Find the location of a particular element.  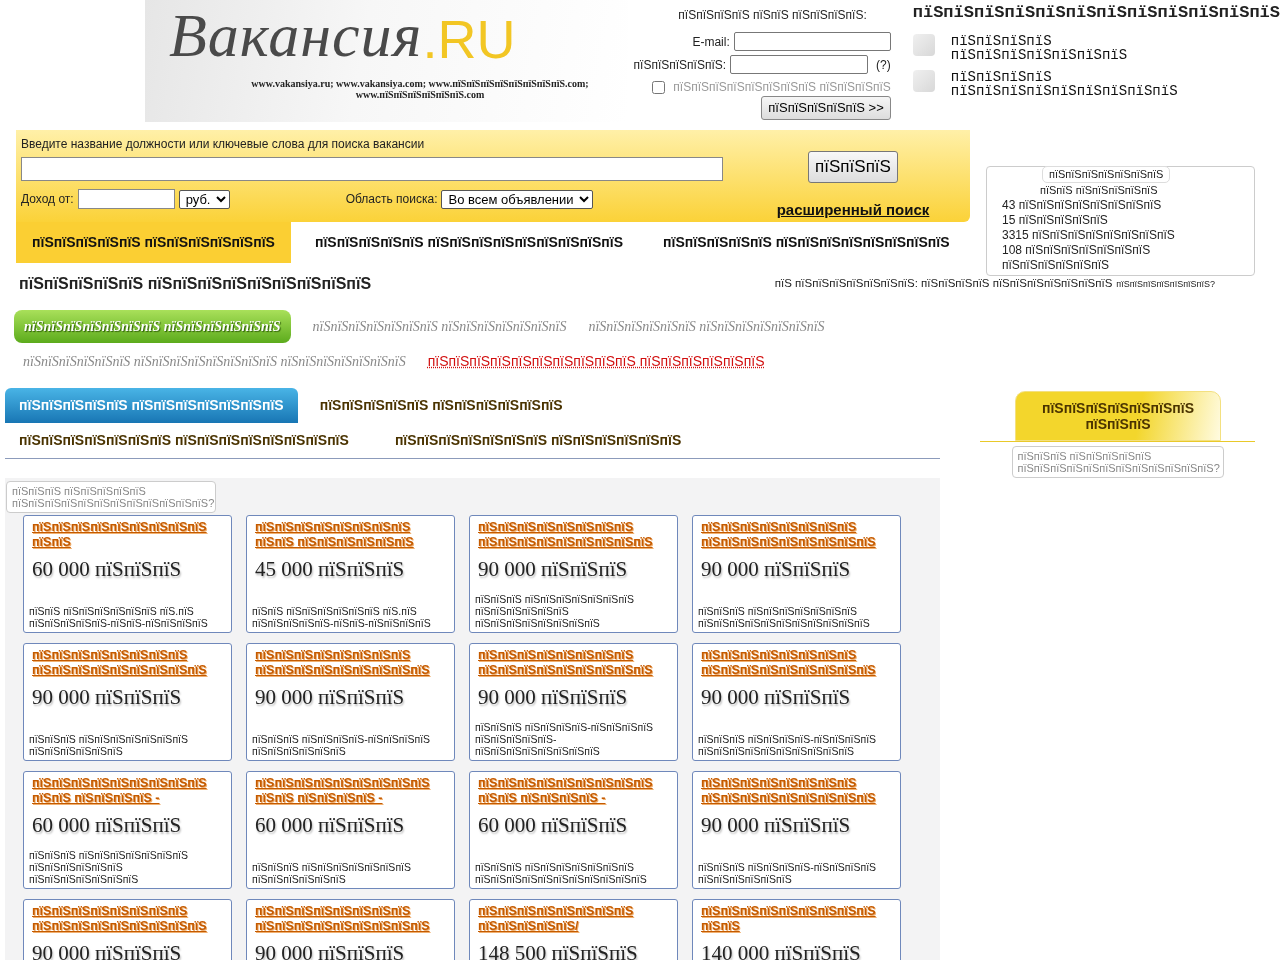

search-button: пїЅпїЅпїЅ is located at coordinates (853, 167).